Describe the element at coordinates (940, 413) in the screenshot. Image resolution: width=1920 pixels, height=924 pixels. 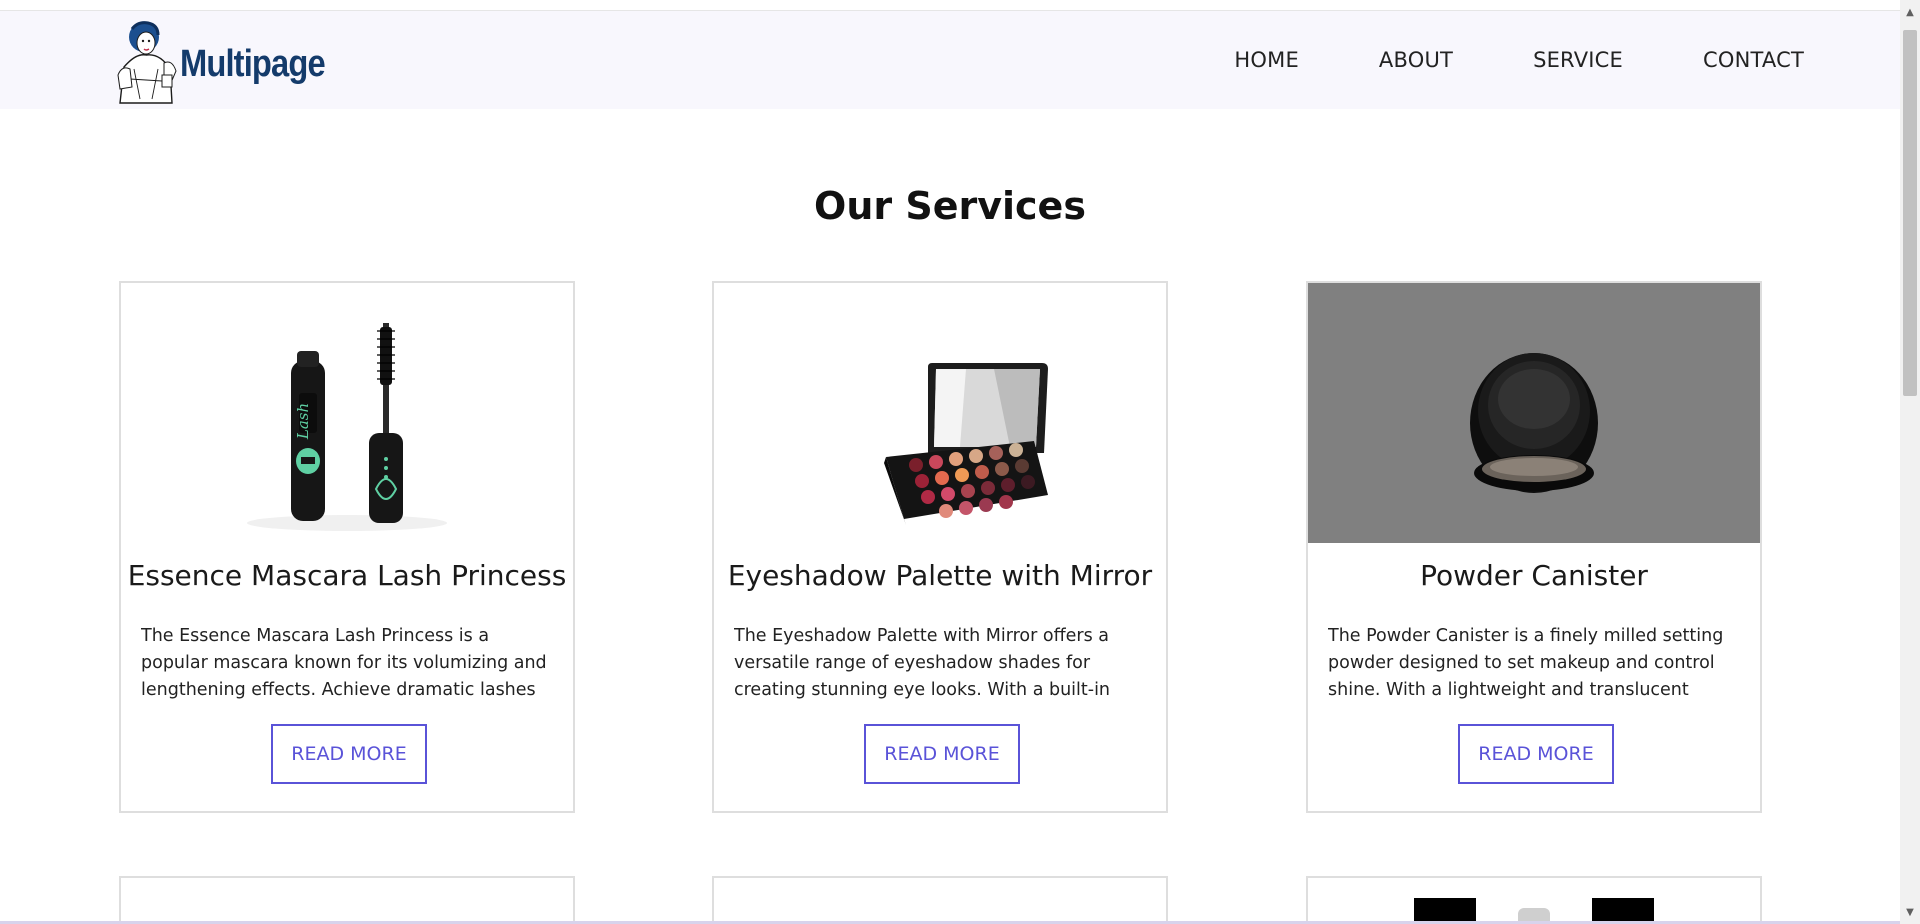
I see `eyeshadow-palette-image` at that location.